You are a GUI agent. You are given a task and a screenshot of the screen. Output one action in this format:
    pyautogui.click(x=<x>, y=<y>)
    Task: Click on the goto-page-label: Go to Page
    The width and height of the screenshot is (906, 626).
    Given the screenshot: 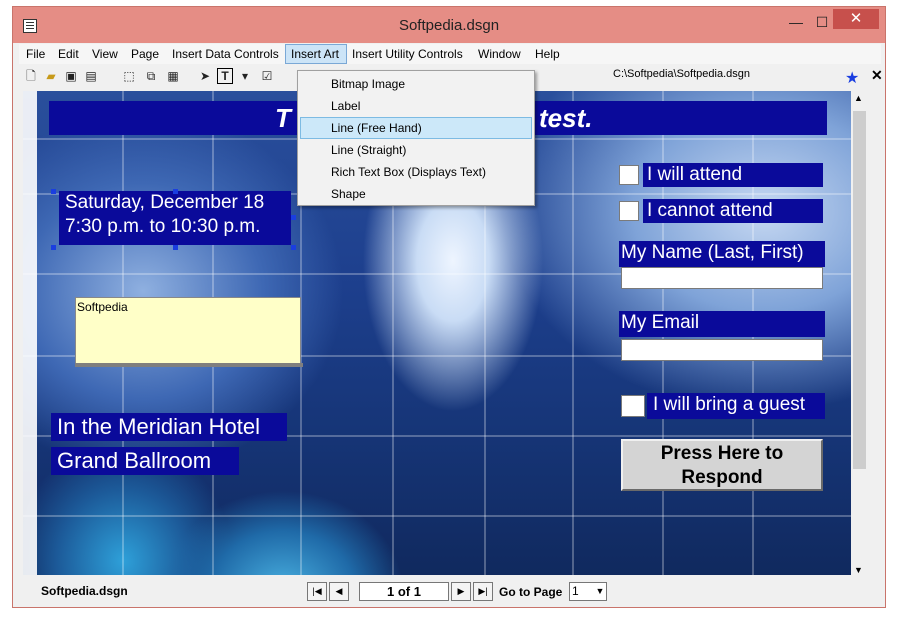 What is the action you would take?
    pyautogui.click(x=531, y=592)
    